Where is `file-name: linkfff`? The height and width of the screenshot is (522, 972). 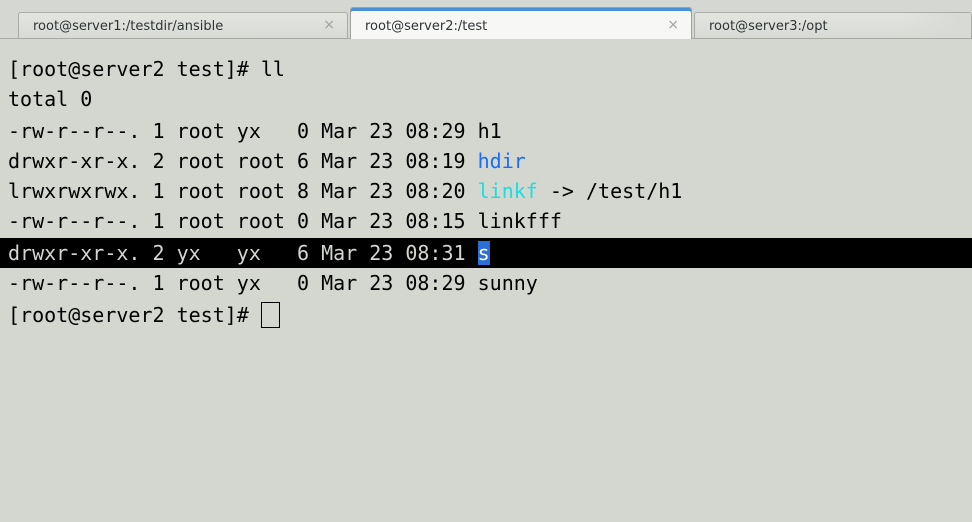
file-name: linkfff is located at coordinates (519, 221).